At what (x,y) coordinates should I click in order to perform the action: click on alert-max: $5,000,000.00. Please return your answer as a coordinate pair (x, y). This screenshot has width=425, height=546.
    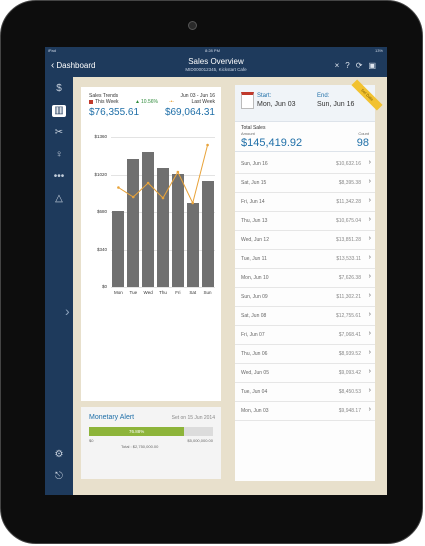
    Looking at the image, I should click on (200, 440).